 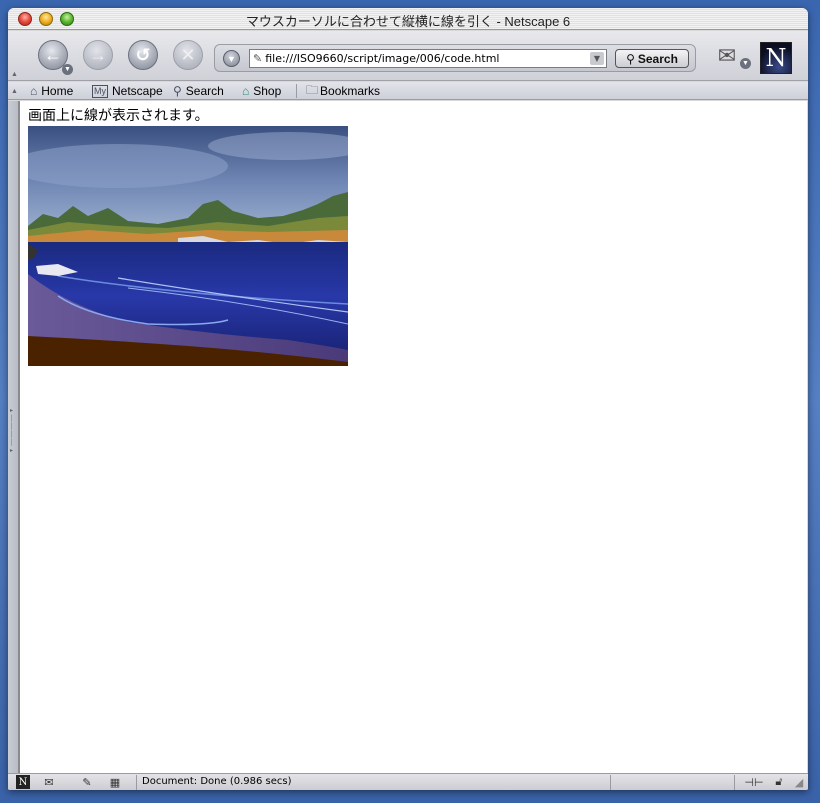 I want to click on sidebar-grip-icon: ▸ │ │ │ │ ▸, so click(x=13, y=435).